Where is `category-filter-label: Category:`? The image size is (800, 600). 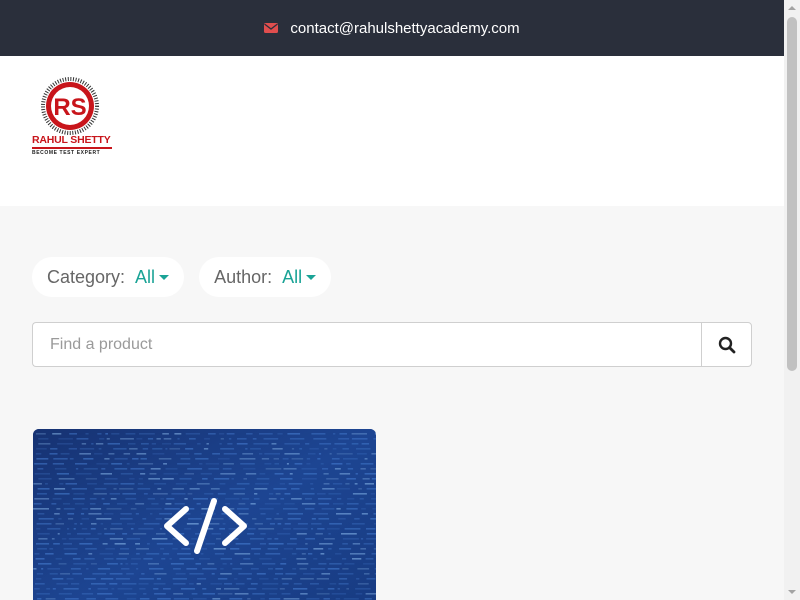
category-filter-label: Category: is located at coordinates (86, 276).